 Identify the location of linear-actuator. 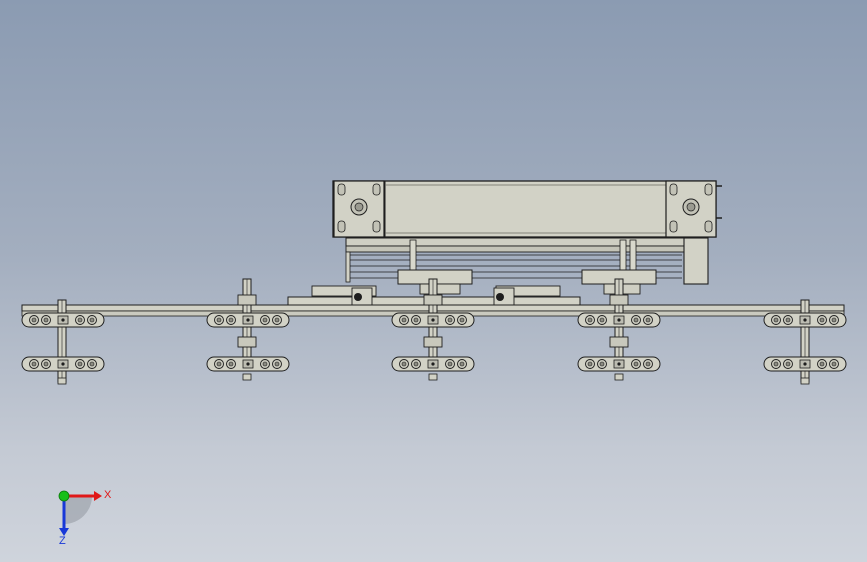
(504, 243).